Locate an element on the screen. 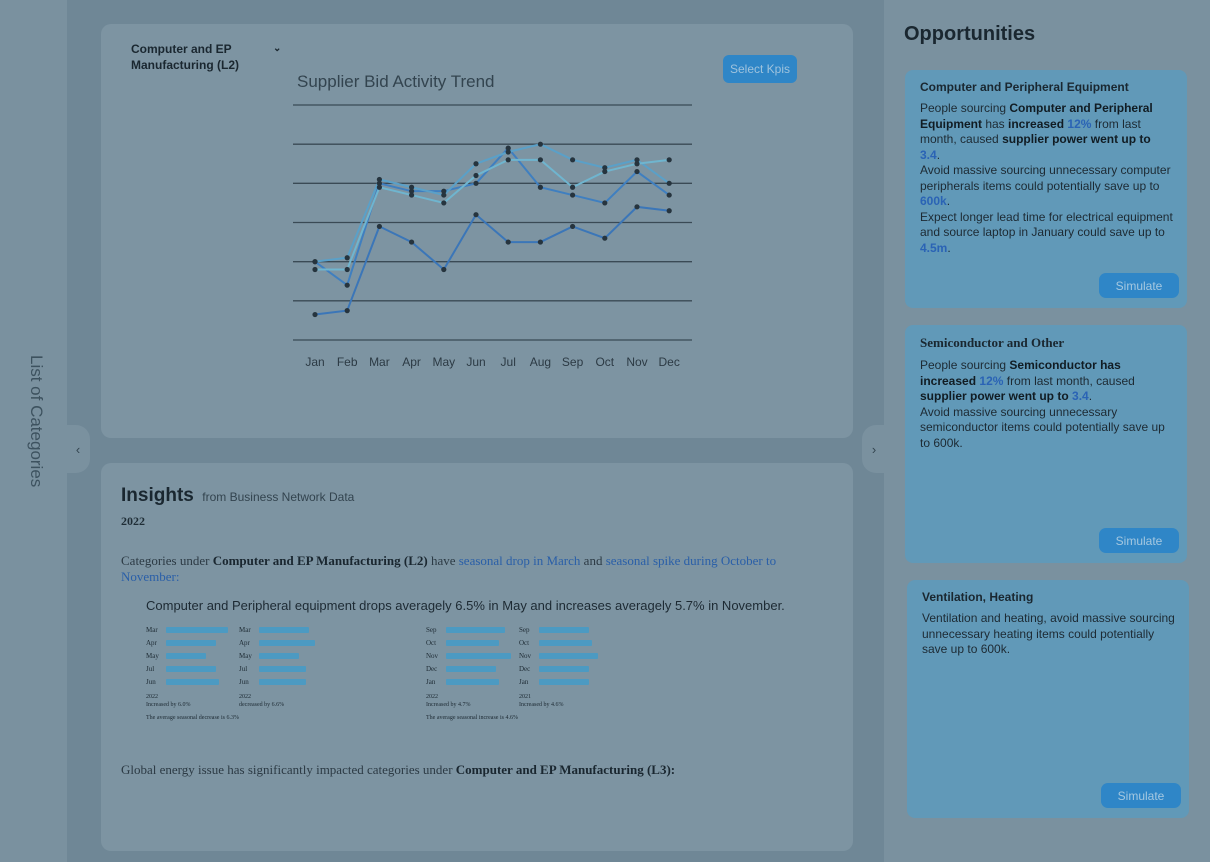 This screenshot has width=1210, height=862. mini-chart-caption: 2021 Increased by 4.6% is located at coordinates (541, 701).